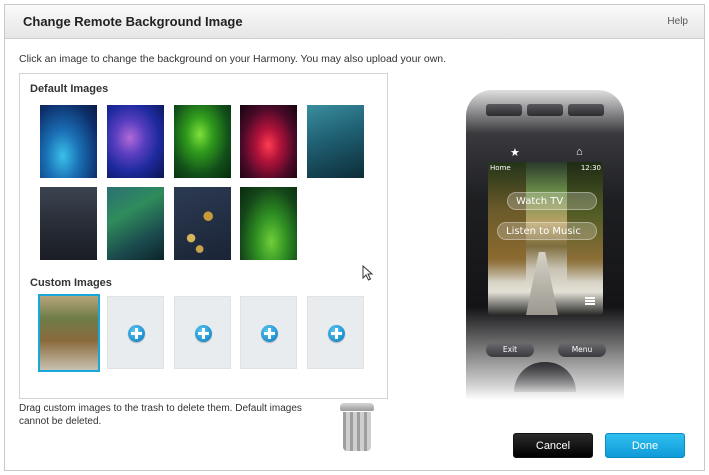 The image size is (709, 475). I want to click on default-images-label: Default Images, so click(69, 89).